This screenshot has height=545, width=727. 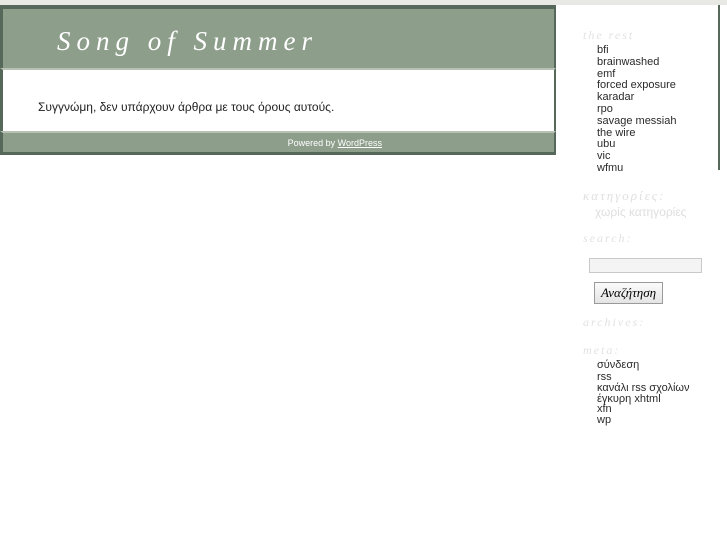 What do you see at coordinates (615, 97) in the screenshot?
I see `link-karadar: karadar` at bounding box center [615, 97].